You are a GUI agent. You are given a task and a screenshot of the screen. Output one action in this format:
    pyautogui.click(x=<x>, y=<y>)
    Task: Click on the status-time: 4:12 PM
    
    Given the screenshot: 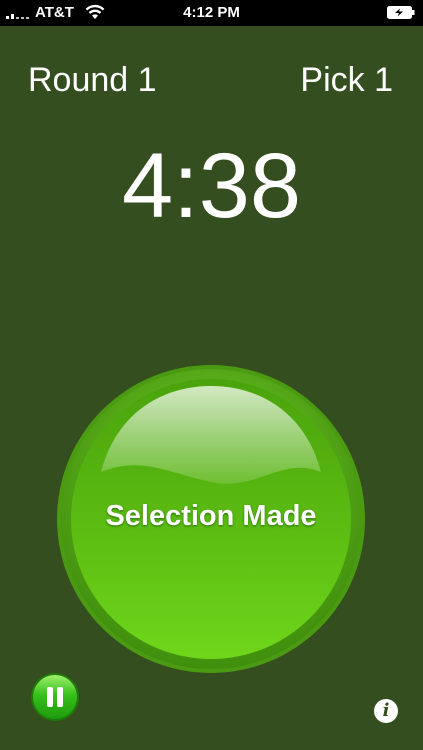 What is the action you would take?
    pyautogui.click(x=211, y=12)
    